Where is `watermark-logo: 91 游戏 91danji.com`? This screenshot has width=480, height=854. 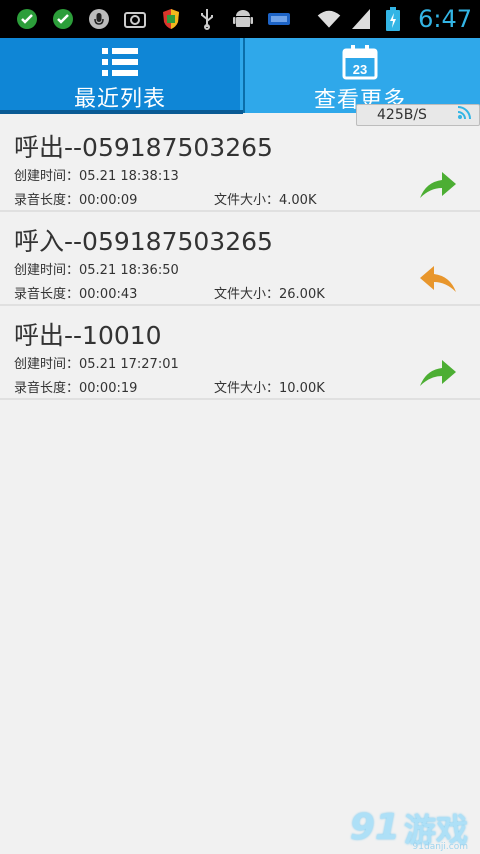 watermark-logo: 91 游戏 91danji.com is located at coordinates (408, 830).